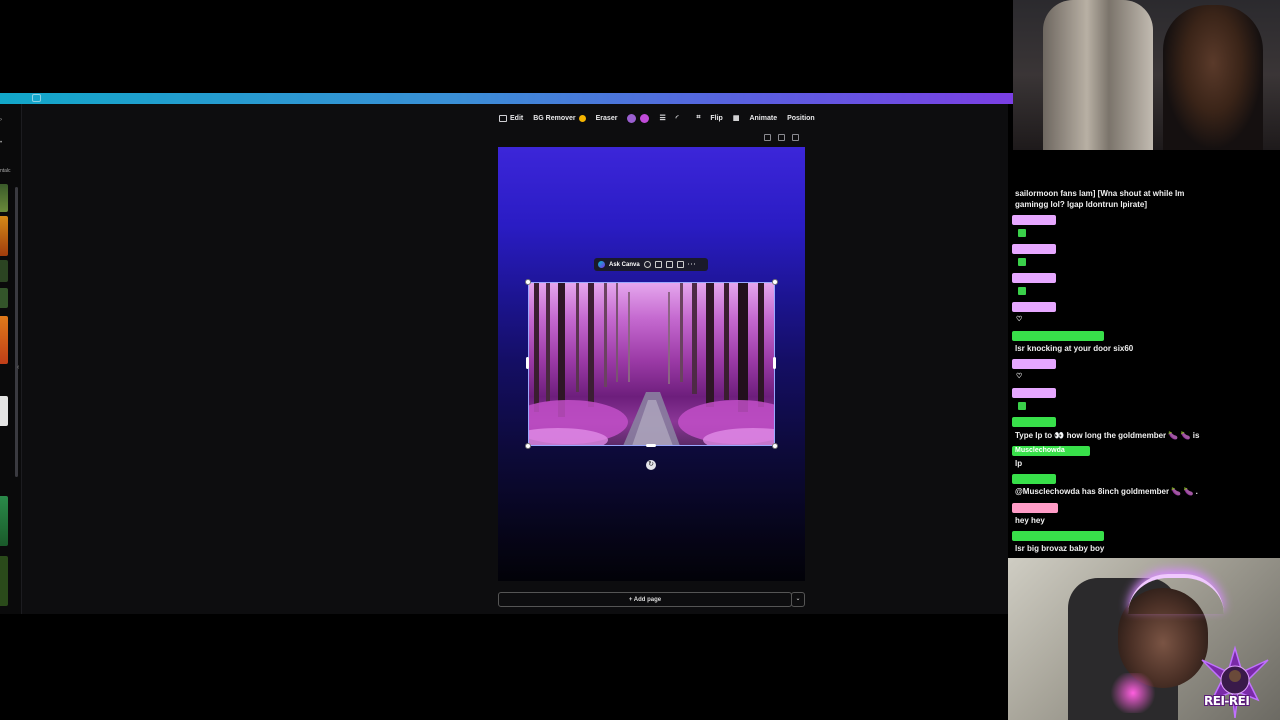  Describe the element at coordinates (677, 118) in the screenshot. I see `corner-rounding-icon: ◜` at that location.